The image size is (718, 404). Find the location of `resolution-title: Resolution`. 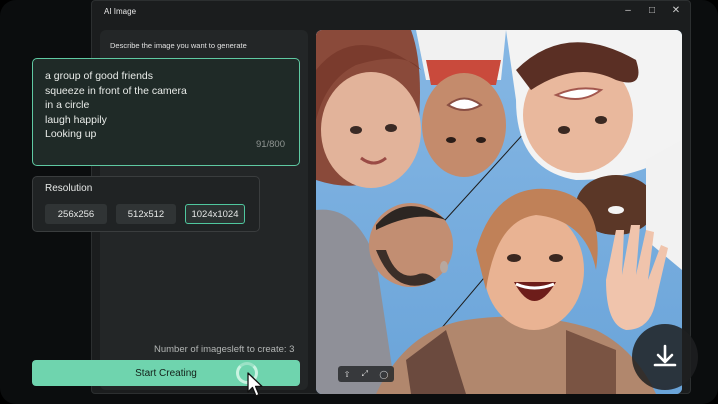

resolution-title: Resolution is located at coordinates (69, 188).